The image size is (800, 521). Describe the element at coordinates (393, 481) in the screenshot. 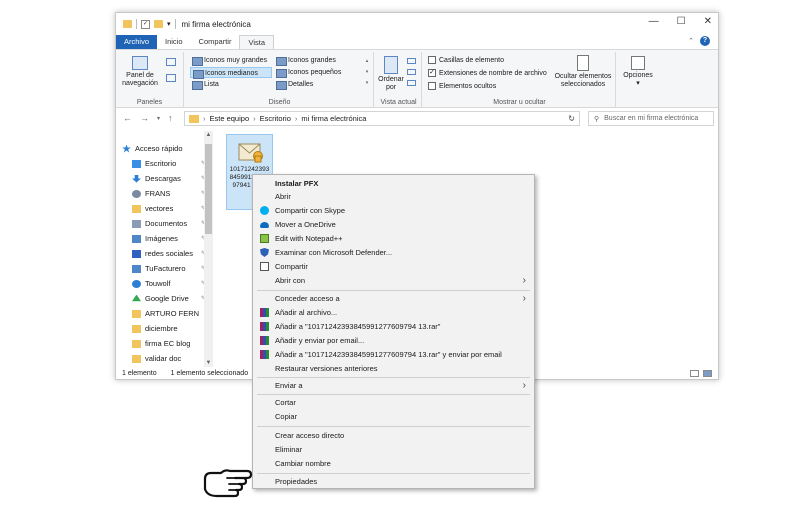

I see `menu-item-properties: Propiedades` at that location.